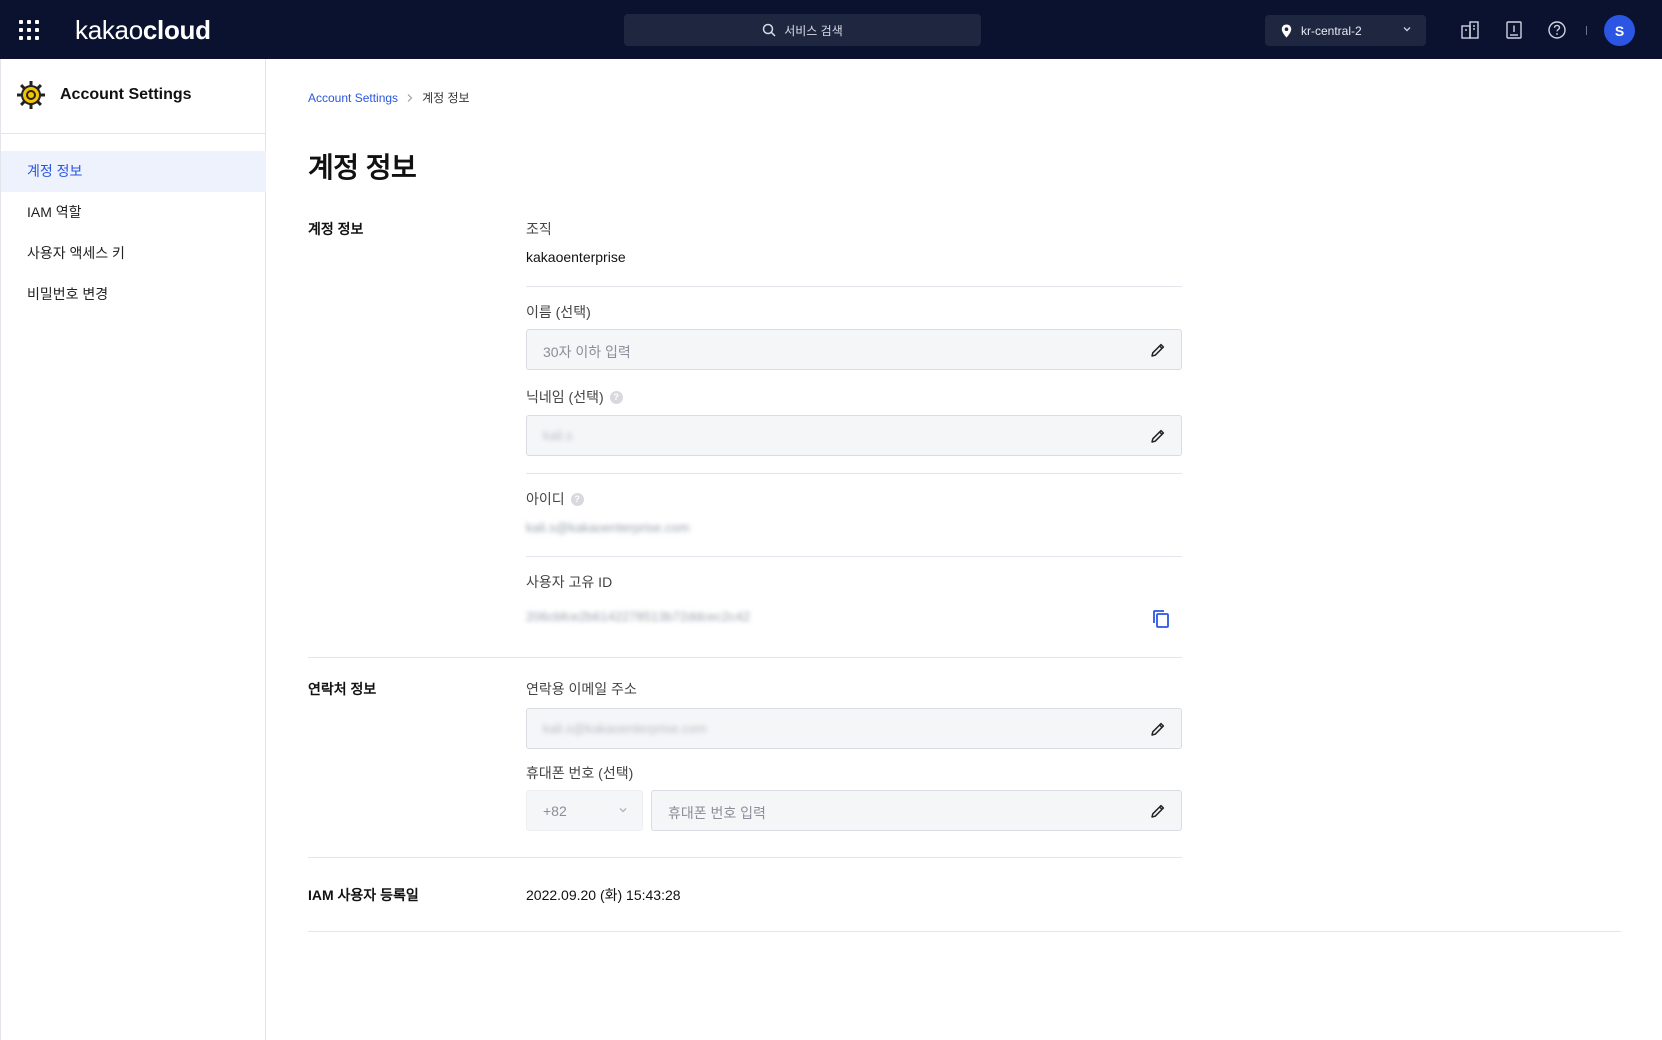  What do you see at coordinates (342, 689) in the screenshot?
I see `contact-section-label: 연락처 정보` at bounding box center [342, 689].